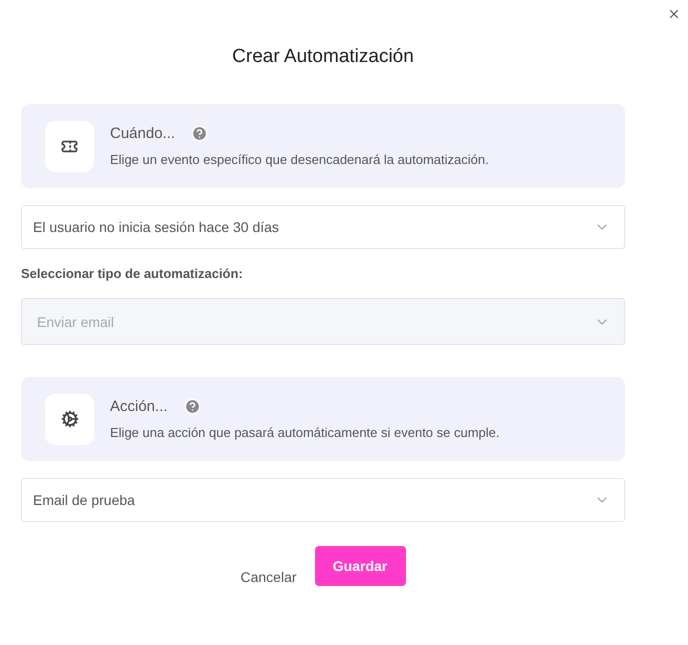 This screenshot has height=645, width=688. What do you see at coordinates (69, 146) in the screenshot?
I see `ticket-icon` at bounding box center [69, 146].